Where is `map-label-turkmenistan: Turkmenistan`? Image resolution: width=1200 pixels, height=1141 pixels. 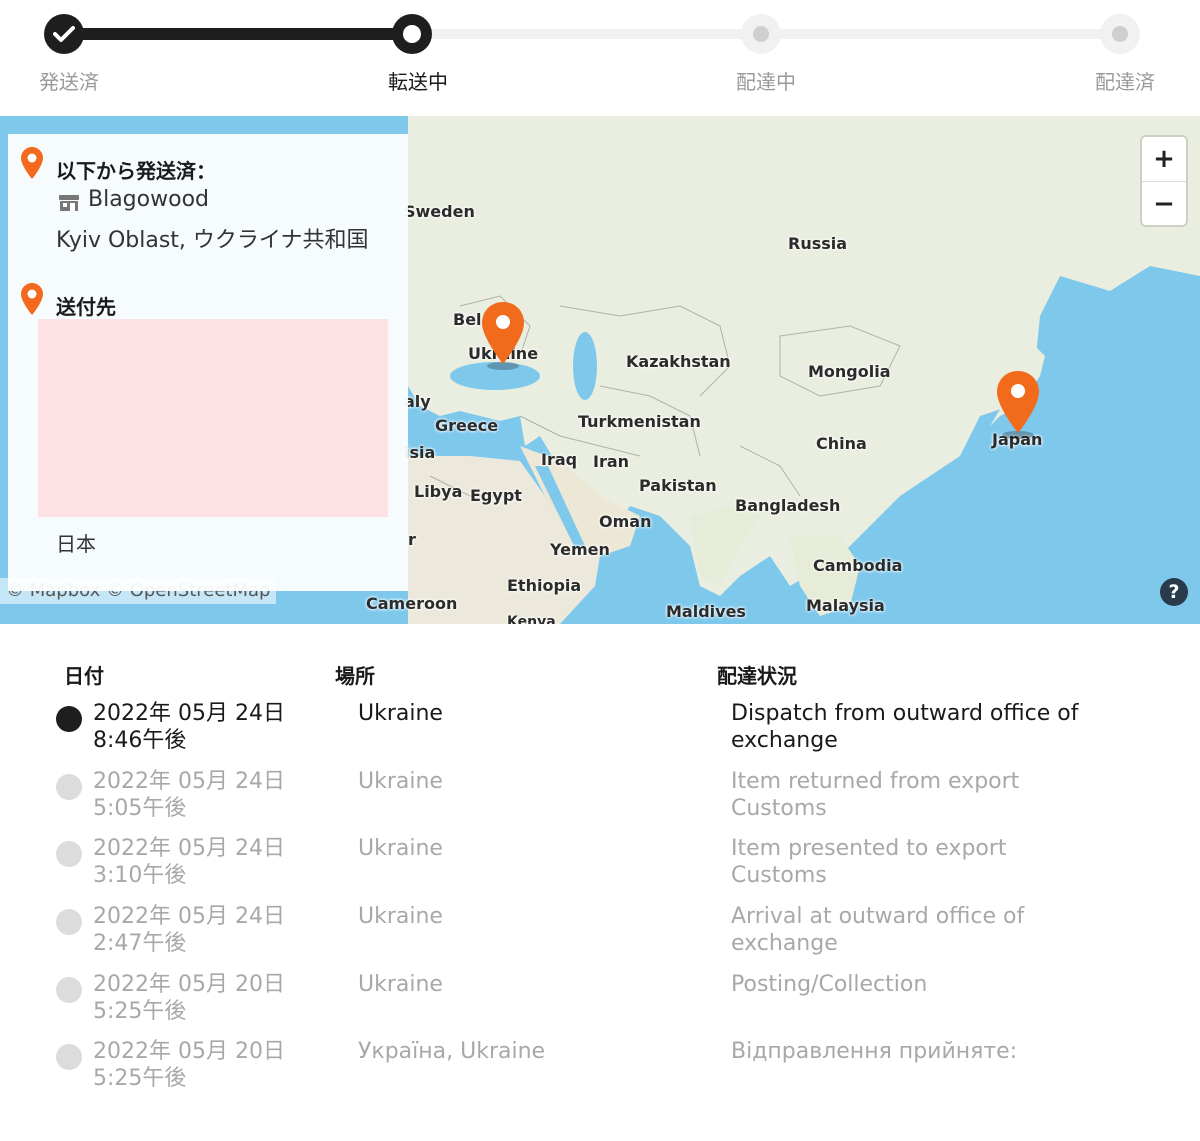
map-label-turkmenistan: Turkmenistan is located at coordinates (639, 421).